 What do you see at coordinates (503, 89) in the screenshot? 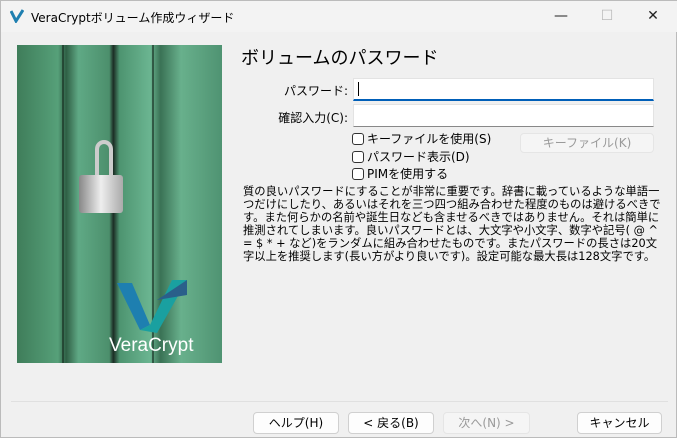
I see `password-input` at bounding box center [503, 89].